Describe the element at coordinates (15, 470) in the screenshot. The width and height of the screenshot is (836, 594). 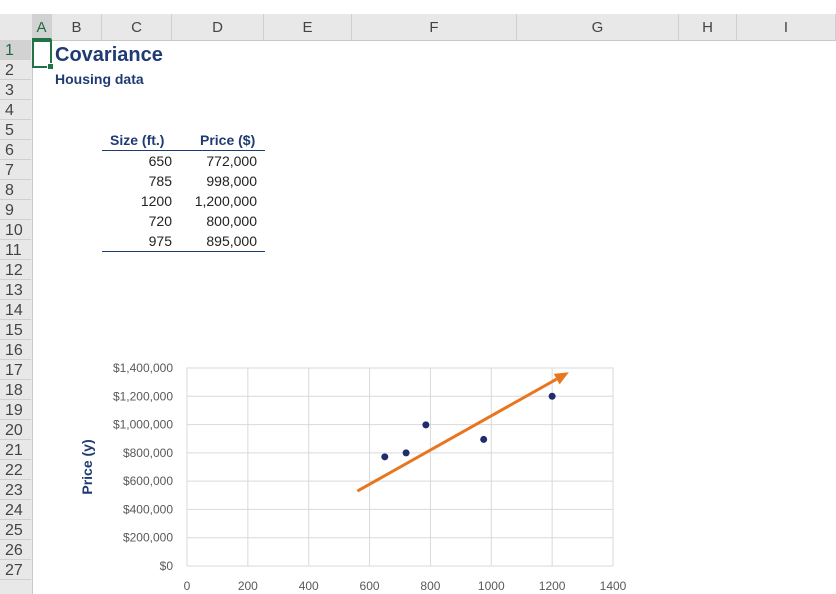
I see `row-header-22: 22` at that location.